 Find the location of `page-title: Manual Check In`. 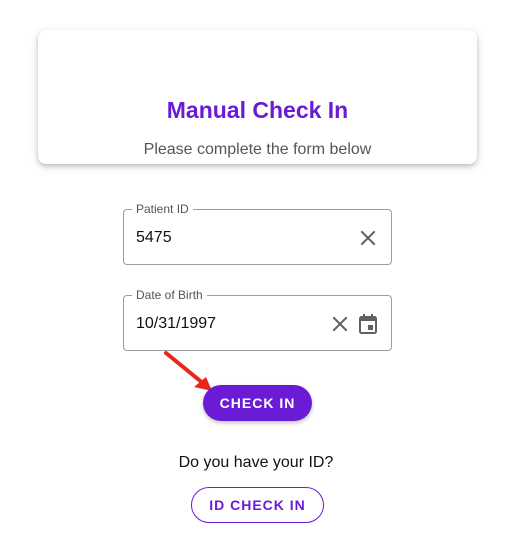

page-title: Manual Check In is located at coordinates (257, 110).